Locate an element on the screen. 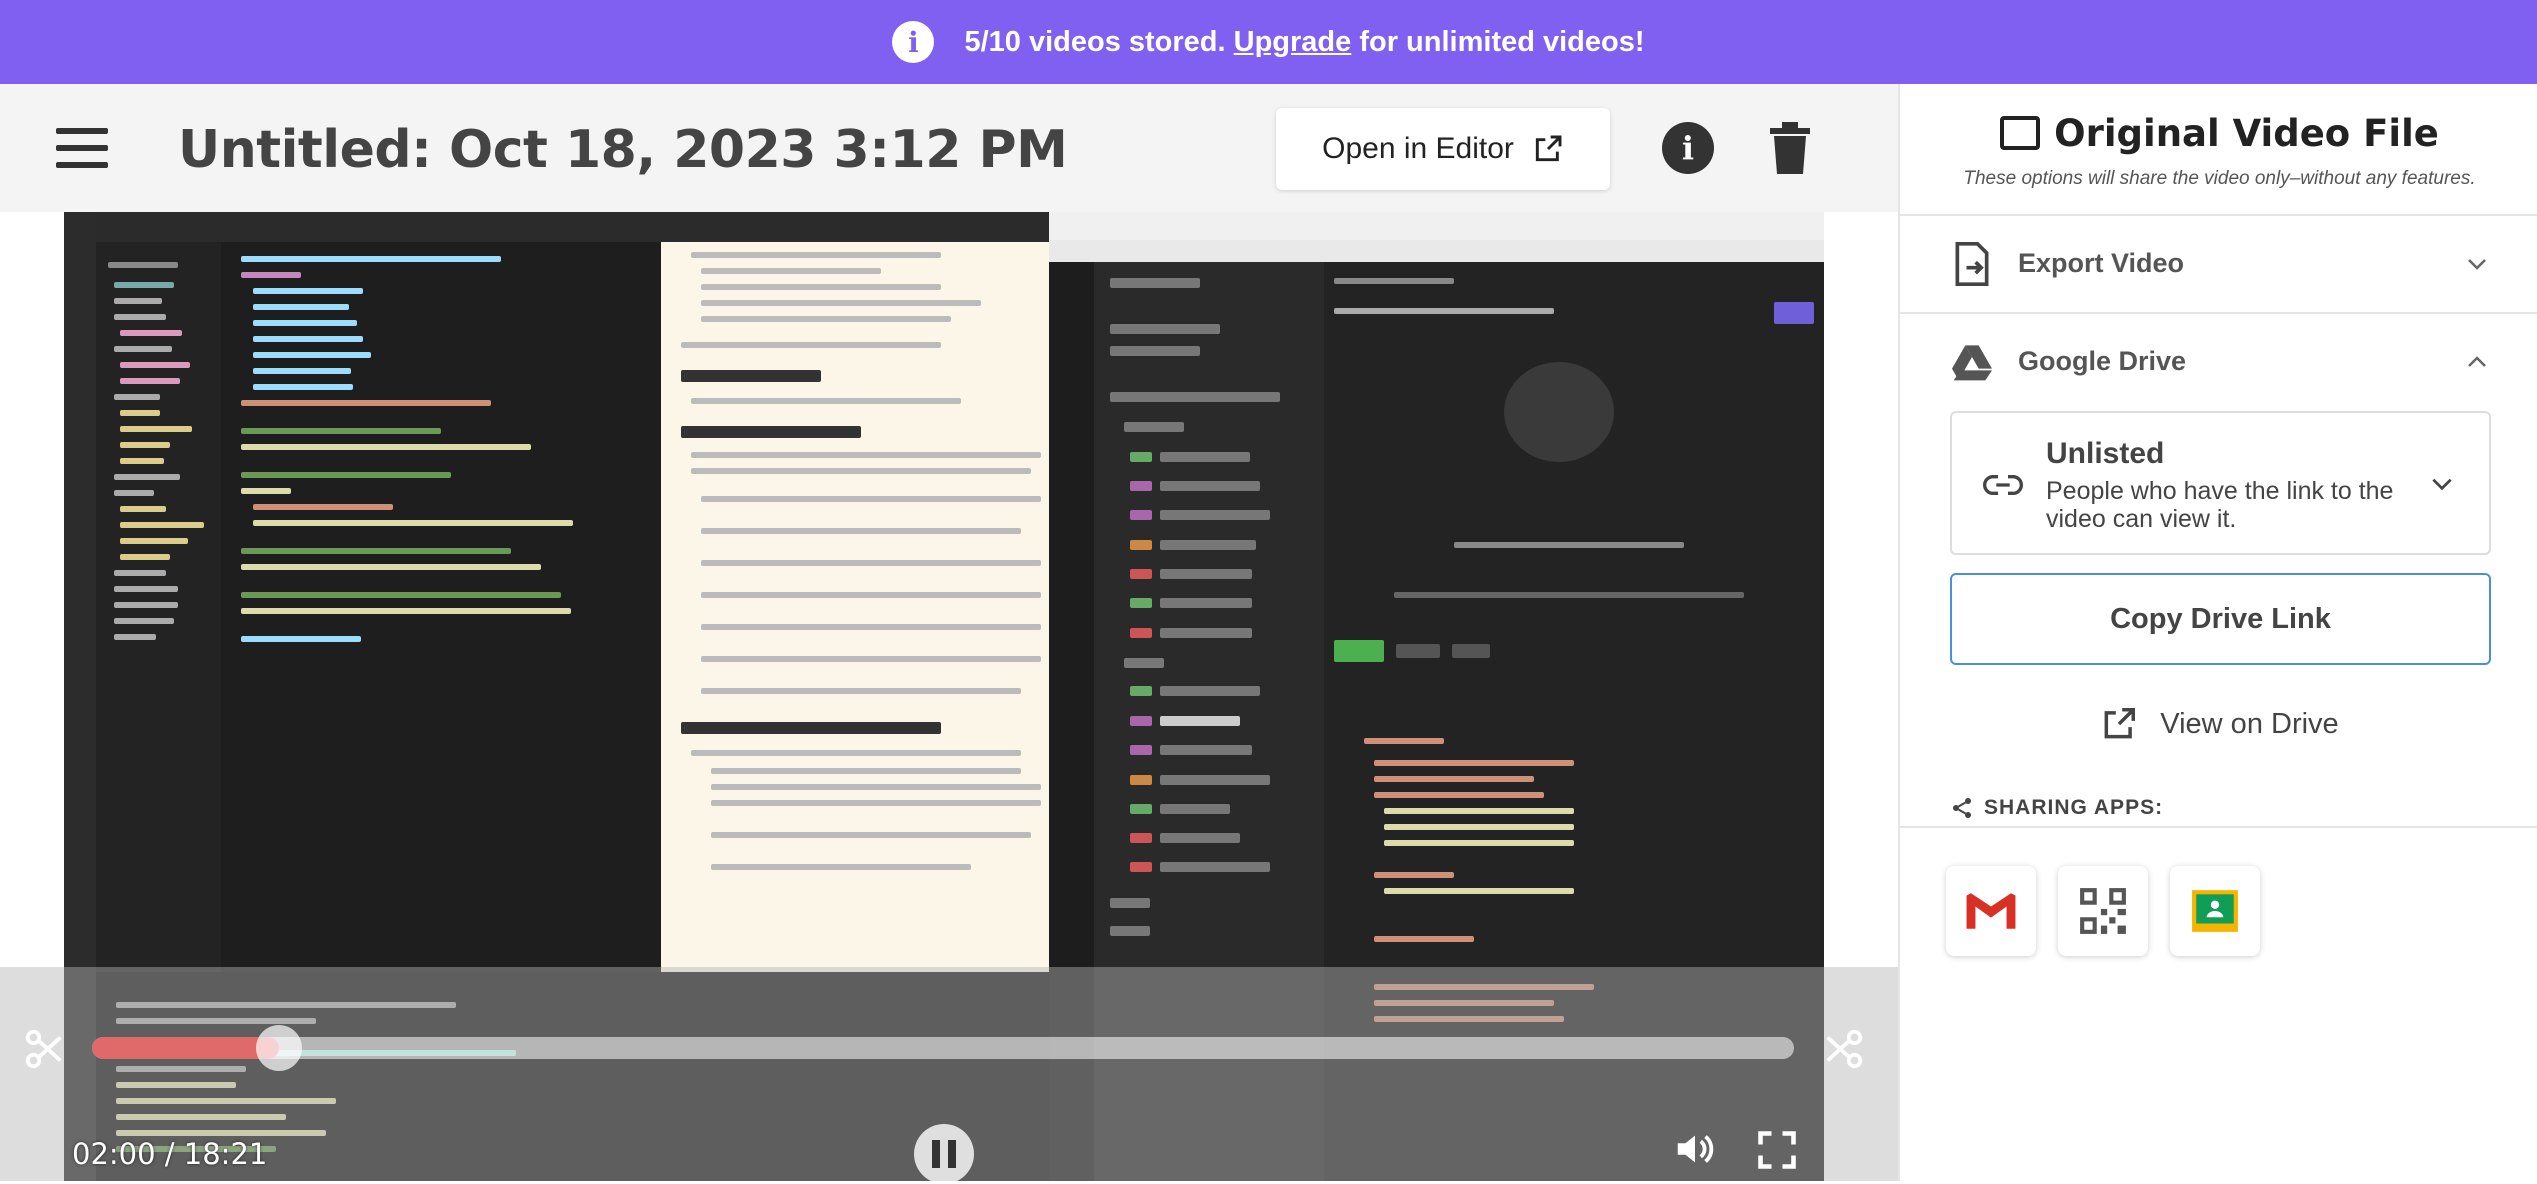 Image resolution: width=2537 pixels, height=1184 pixels. qr-code-icon is located at coordinates (2103, 911).